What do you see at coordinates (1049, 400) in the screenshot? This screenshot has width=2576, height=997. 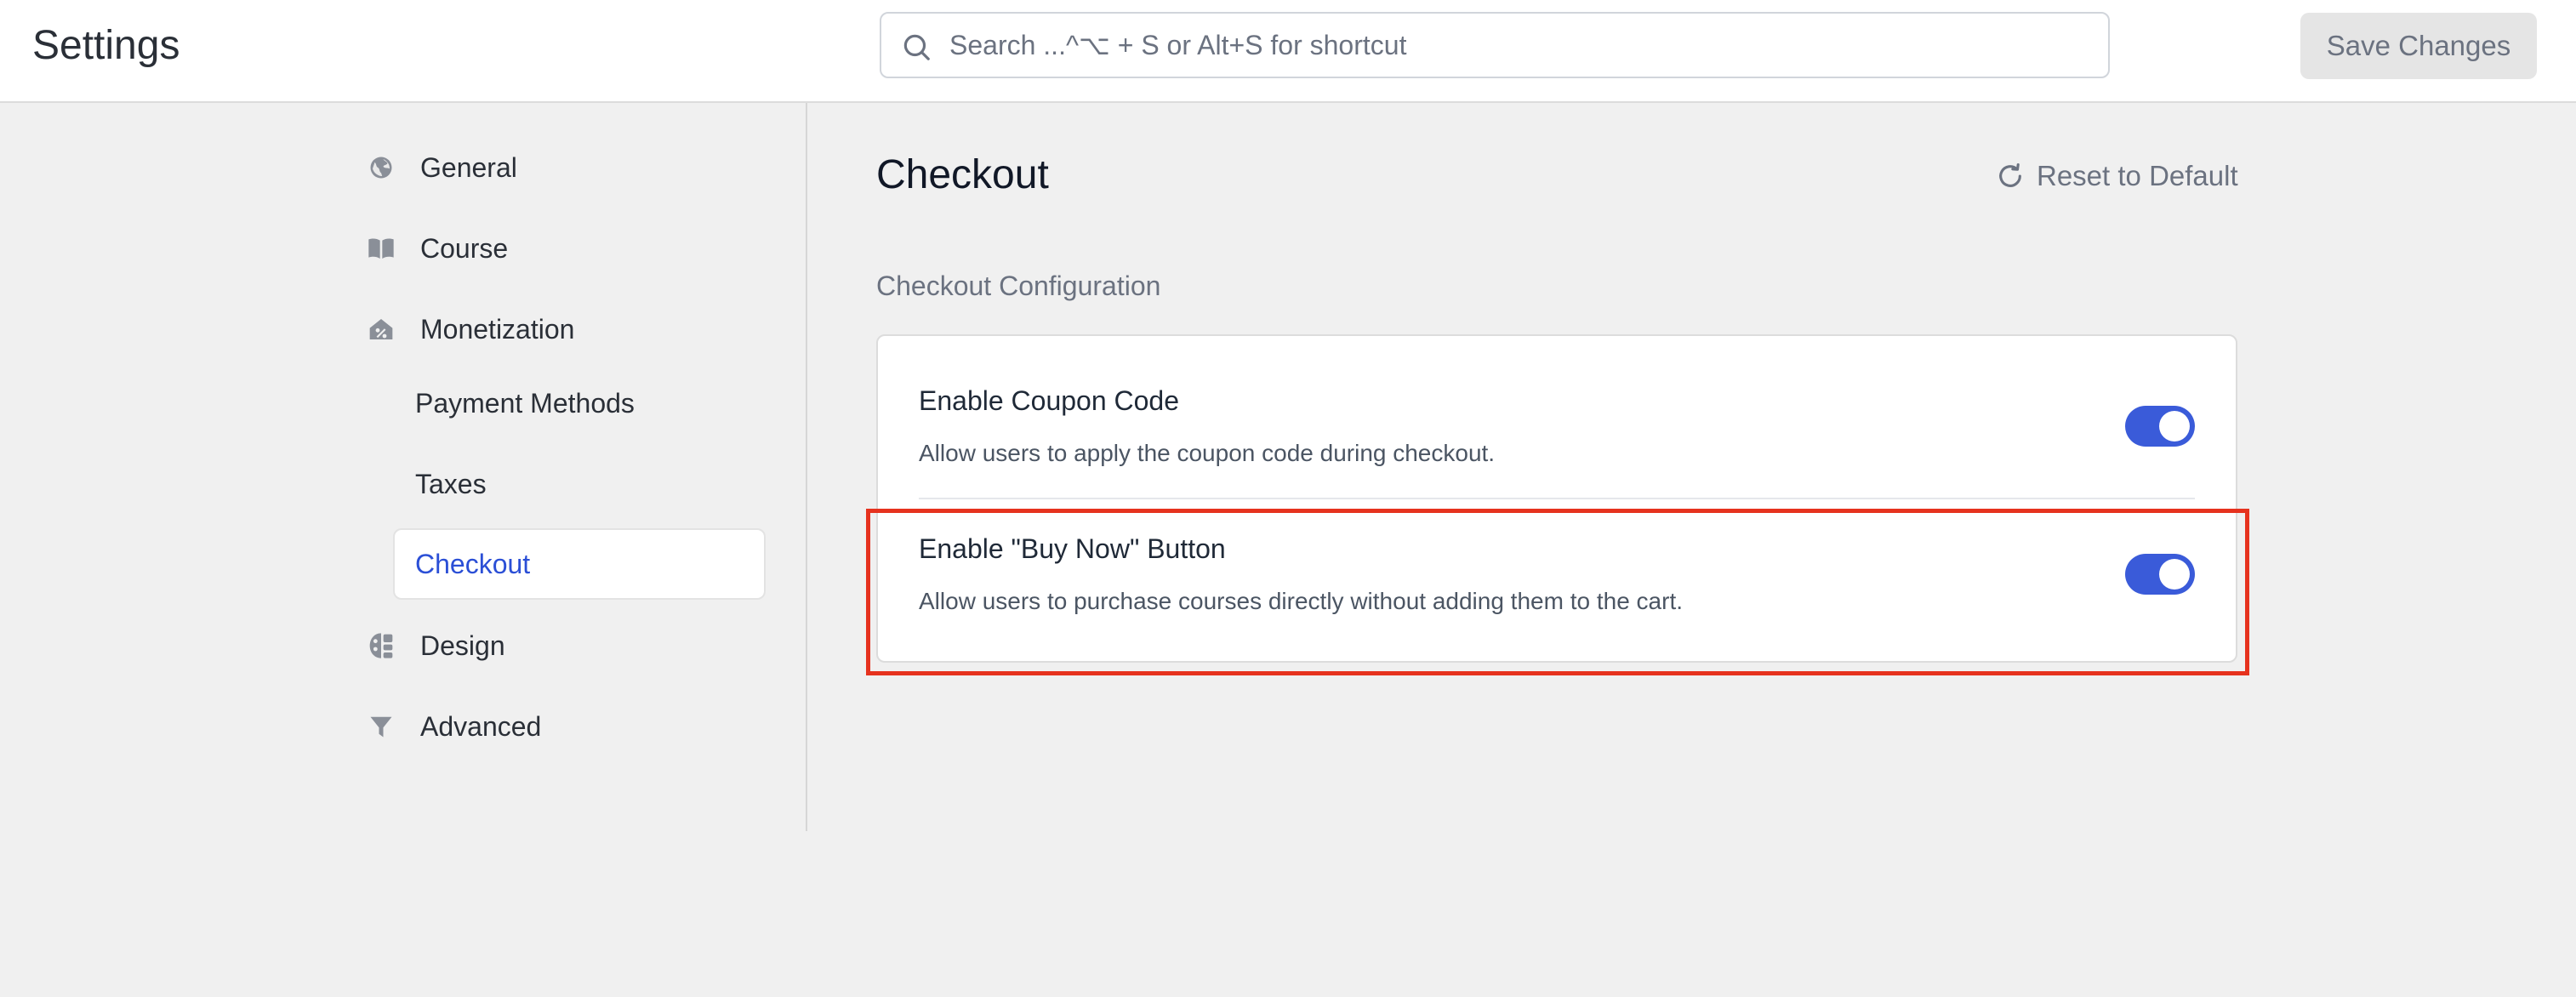 I see `setting-title: Enable Coupon Code` at bounding box center [1049, 400].